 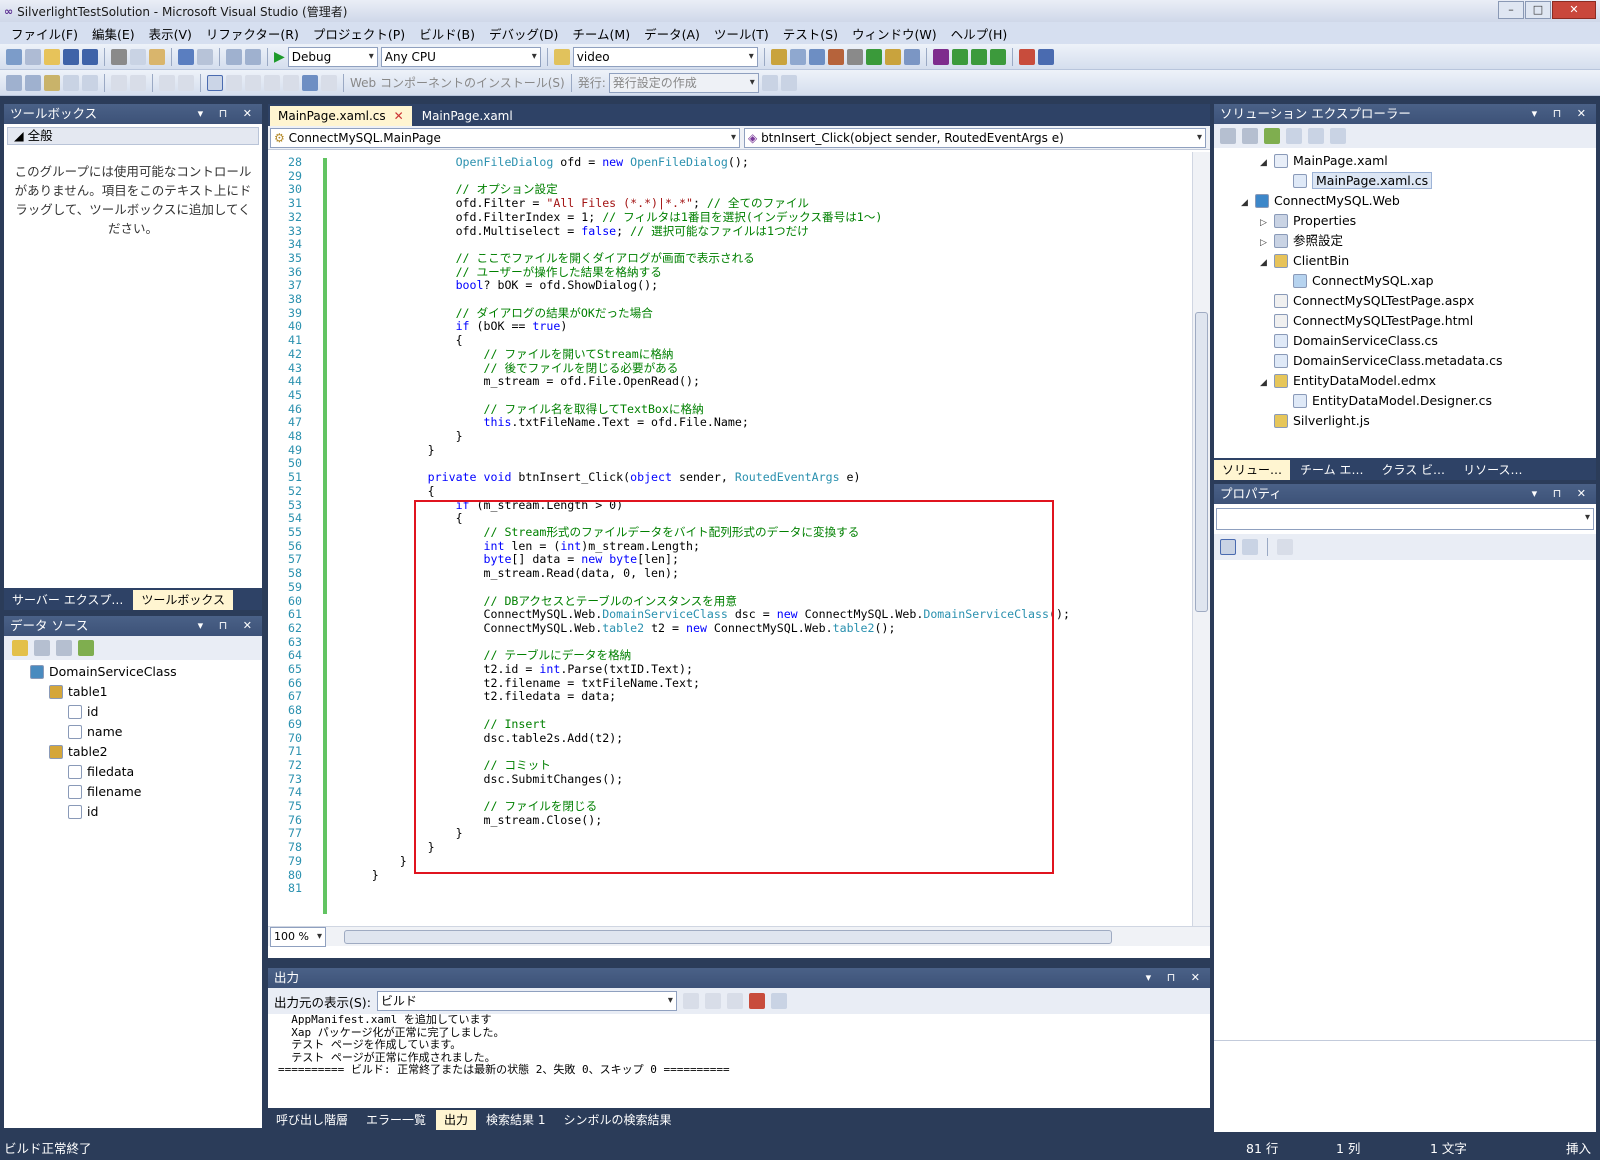 What do you see at coordinates (133, 732) in the screenshot?
I see `data-source-item: name` at bounding box center [133, 732].